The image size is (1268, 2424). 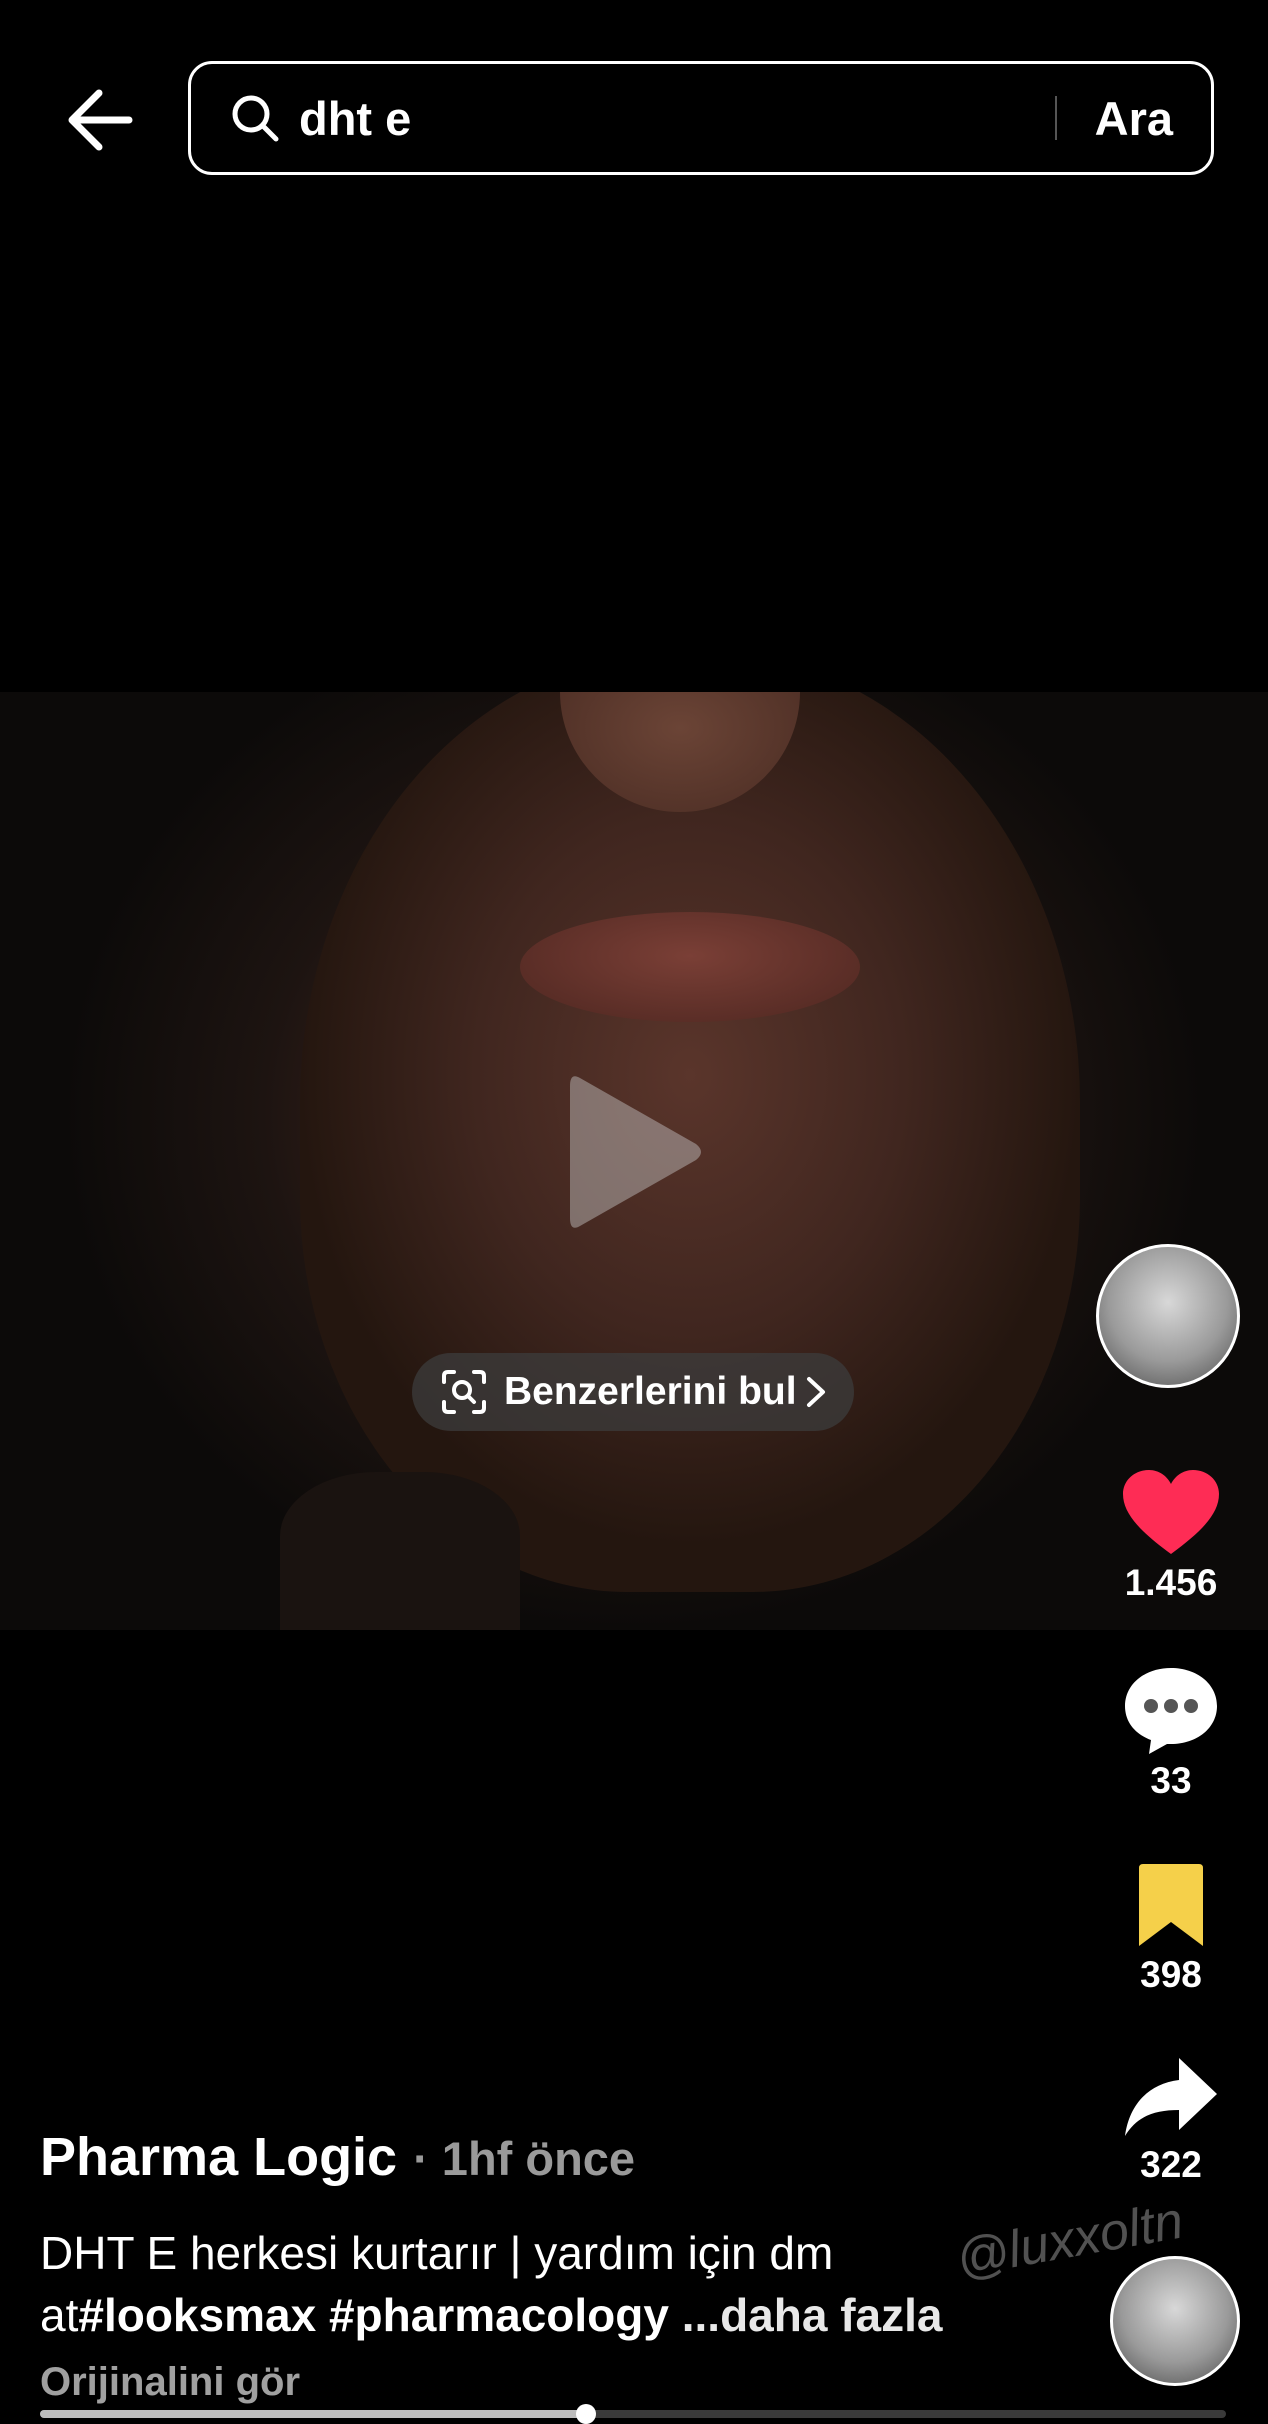 What do you see at coordinates (1171, 1582) in the screenshot?
I see `like-count: 1.456` at bounding box center [1171, 1582].